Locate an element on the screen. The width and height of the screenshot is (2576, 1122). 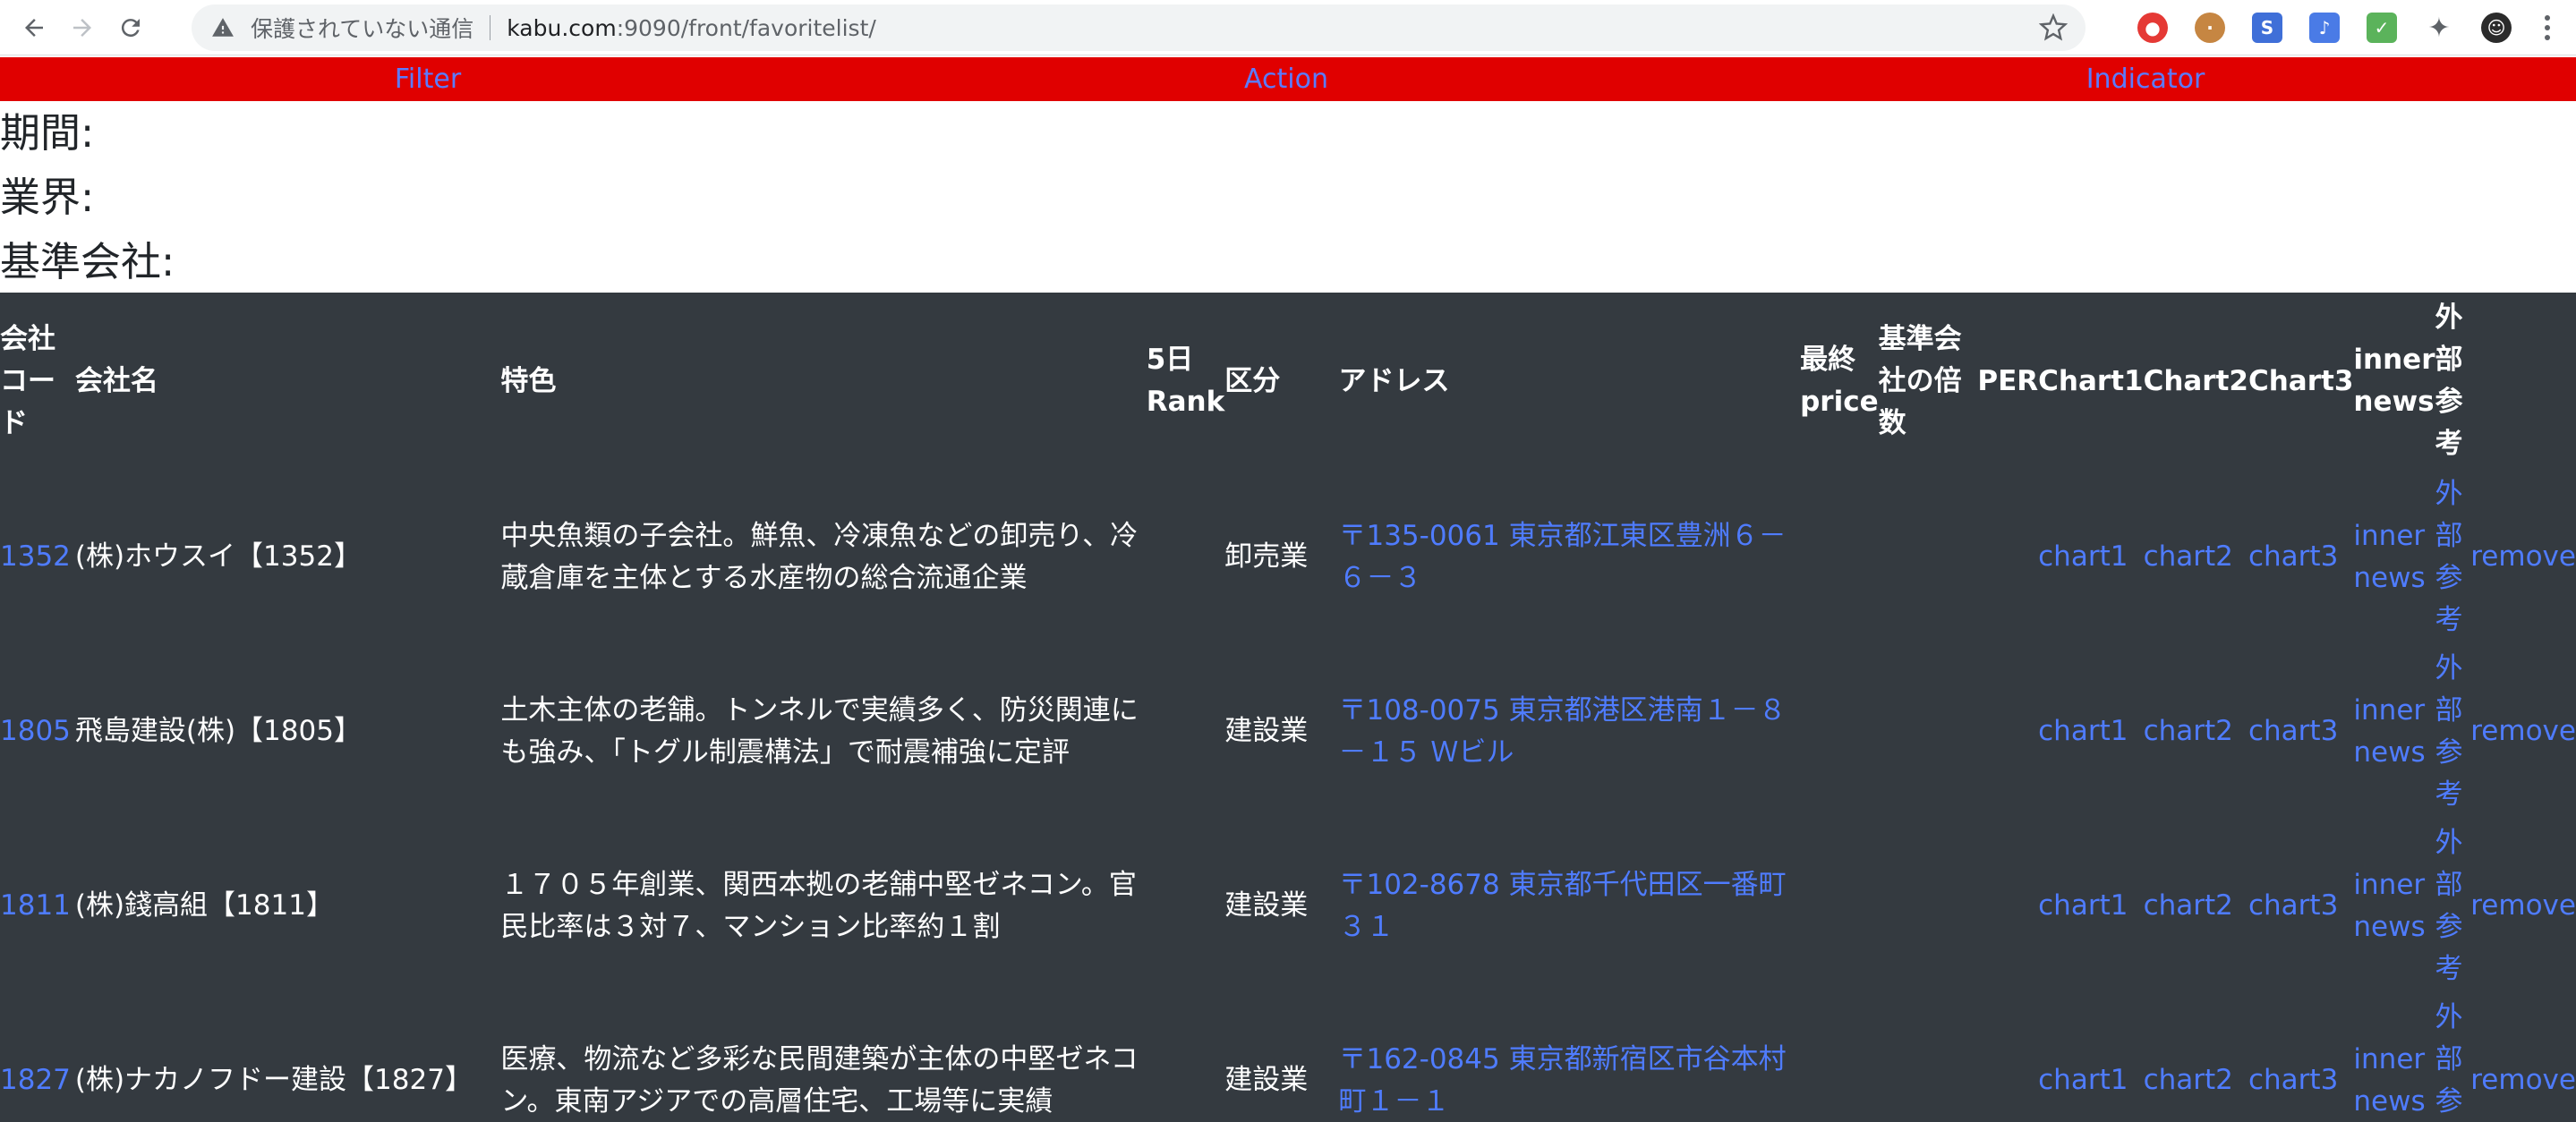
forward-arrow-icon is located at coordinates (82, 27).